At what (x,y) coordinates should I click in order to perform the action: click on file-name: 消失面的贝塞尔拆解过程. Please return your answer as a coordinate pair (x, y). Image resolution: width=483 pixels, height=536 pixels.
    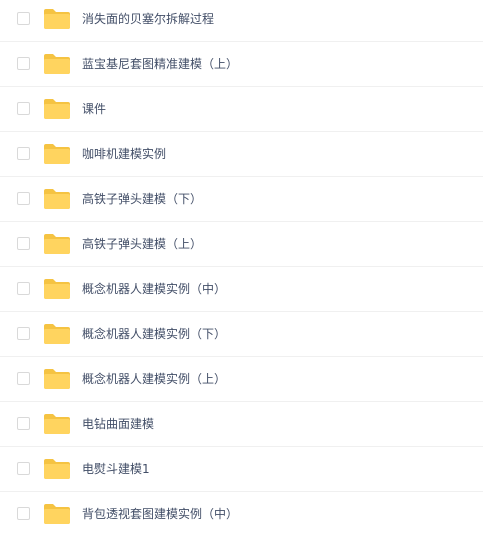
    Looking at the image, I should click on (148, 20).